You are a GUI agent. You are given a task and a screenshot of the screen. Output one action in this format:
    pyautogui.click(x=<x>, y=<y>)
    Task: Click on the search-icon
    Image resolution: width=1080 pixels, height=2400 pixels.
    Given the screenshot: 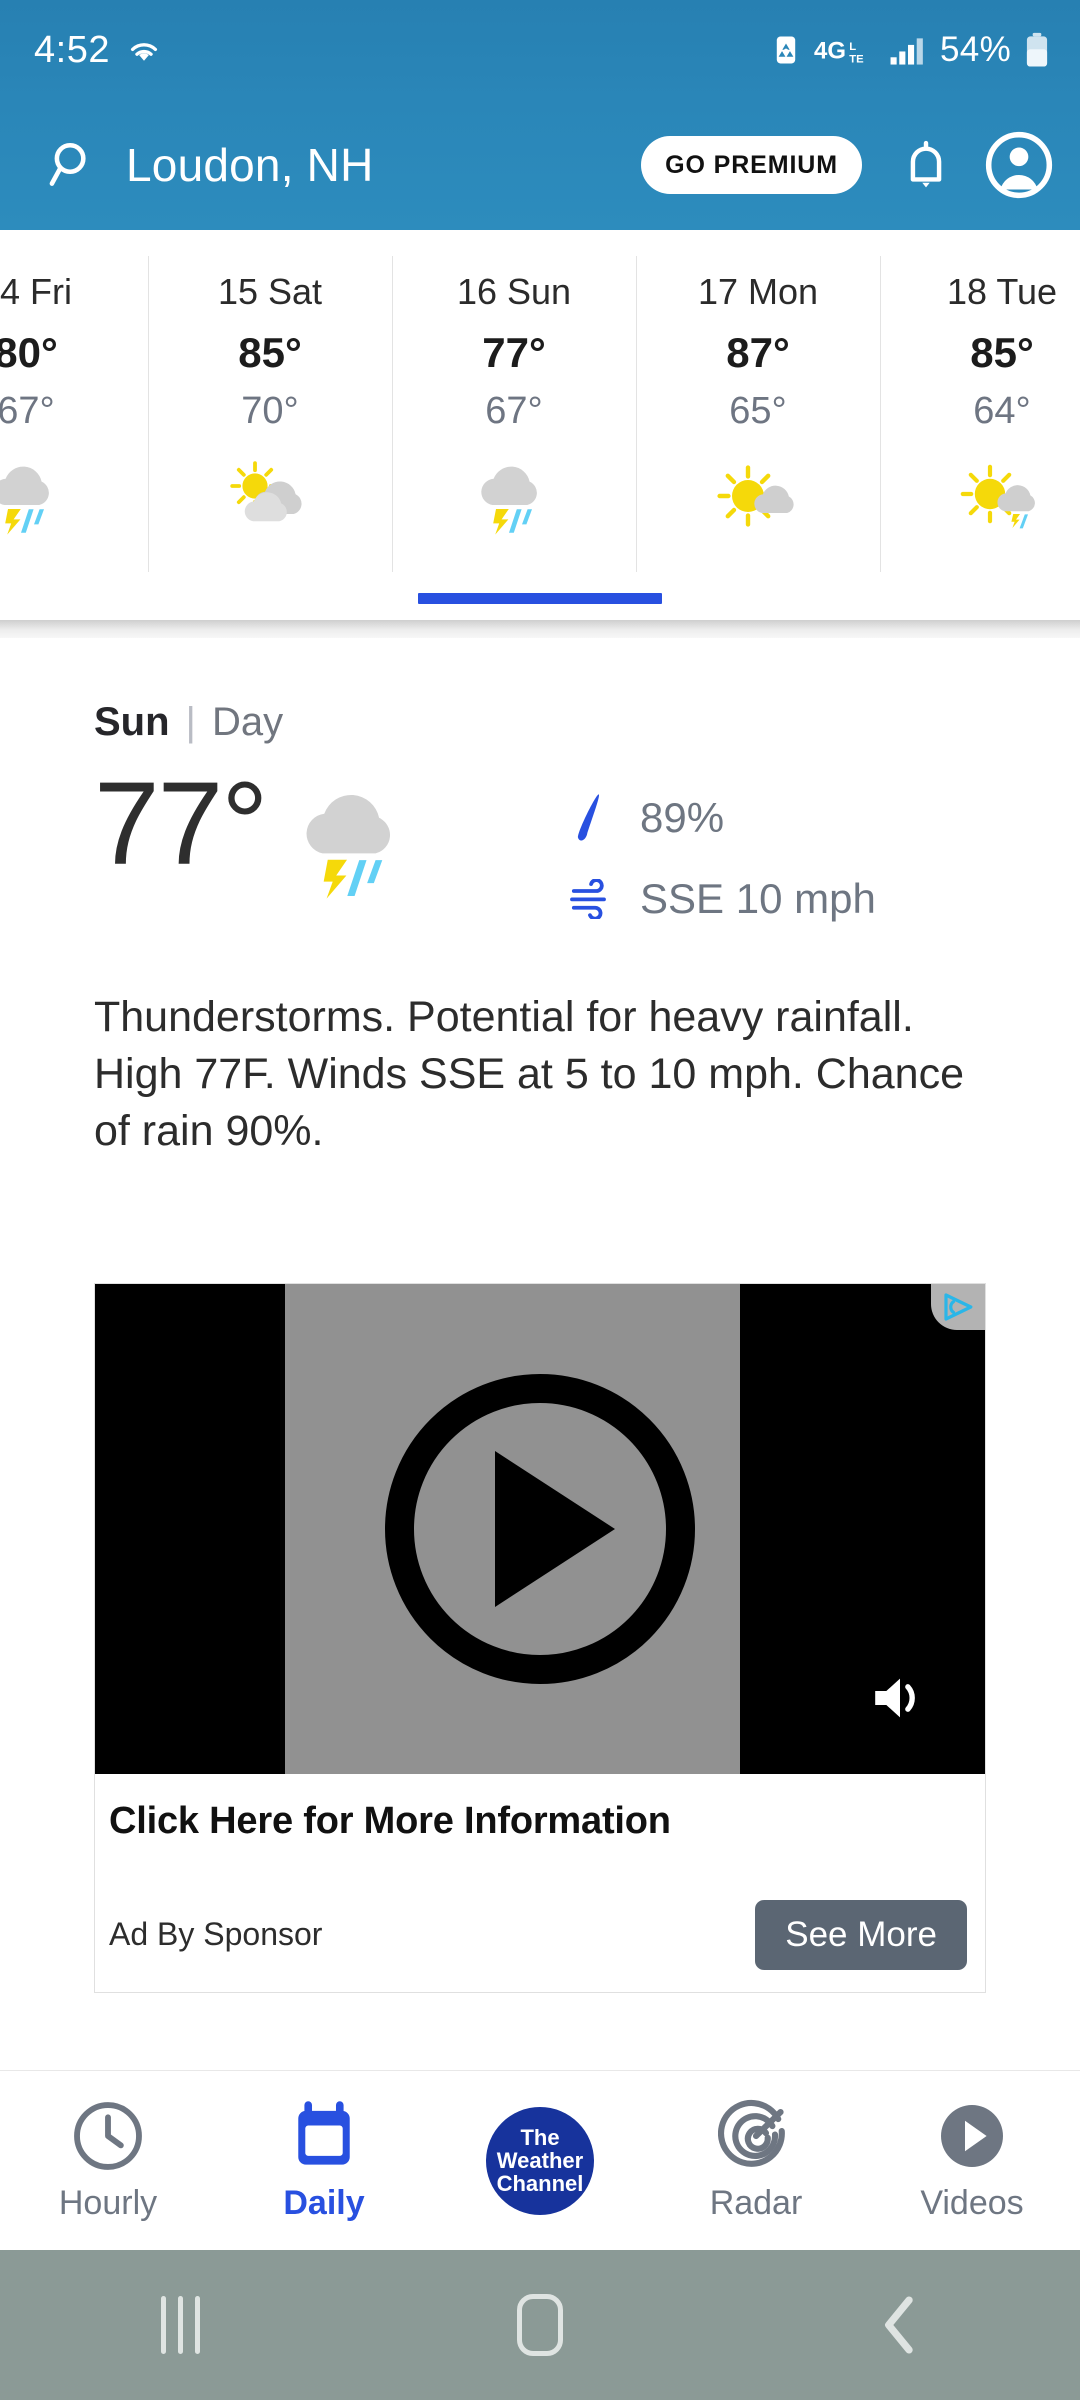 What is the action you would take?
    pyautogui.click(x=74, y=165)
    